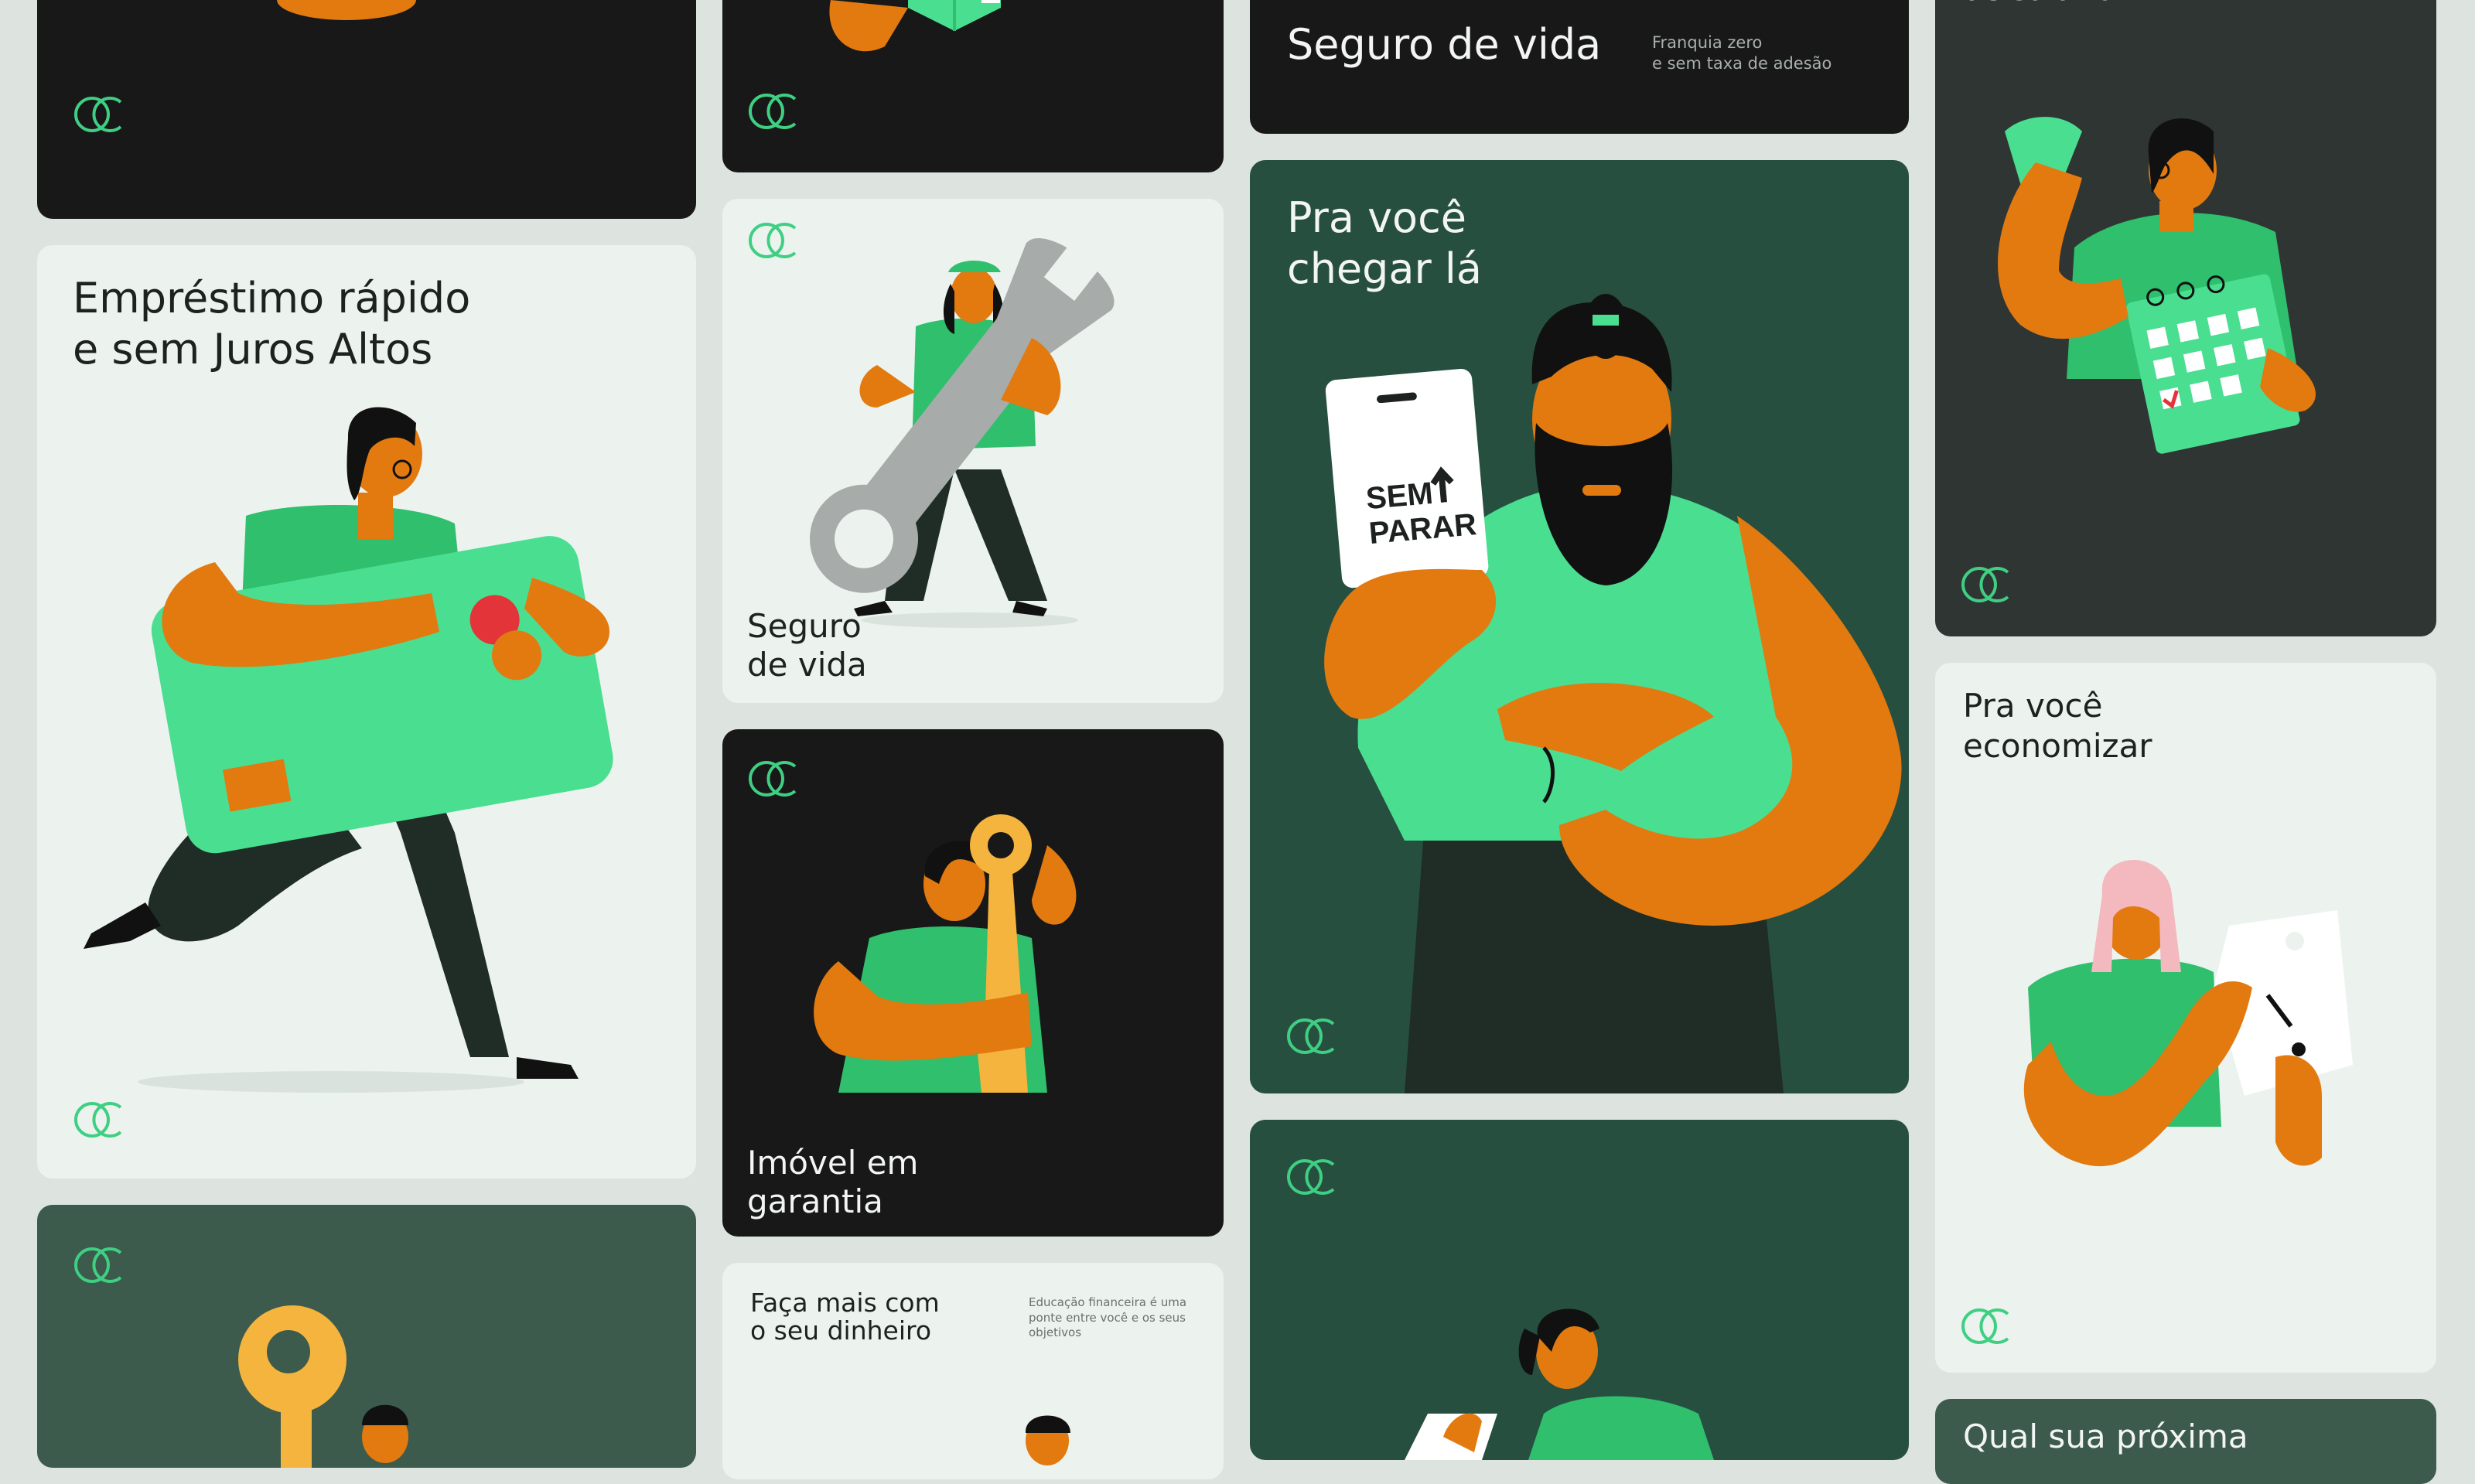  I want to click on card-insurance-small: Seguro de vida, so click(973, 451).